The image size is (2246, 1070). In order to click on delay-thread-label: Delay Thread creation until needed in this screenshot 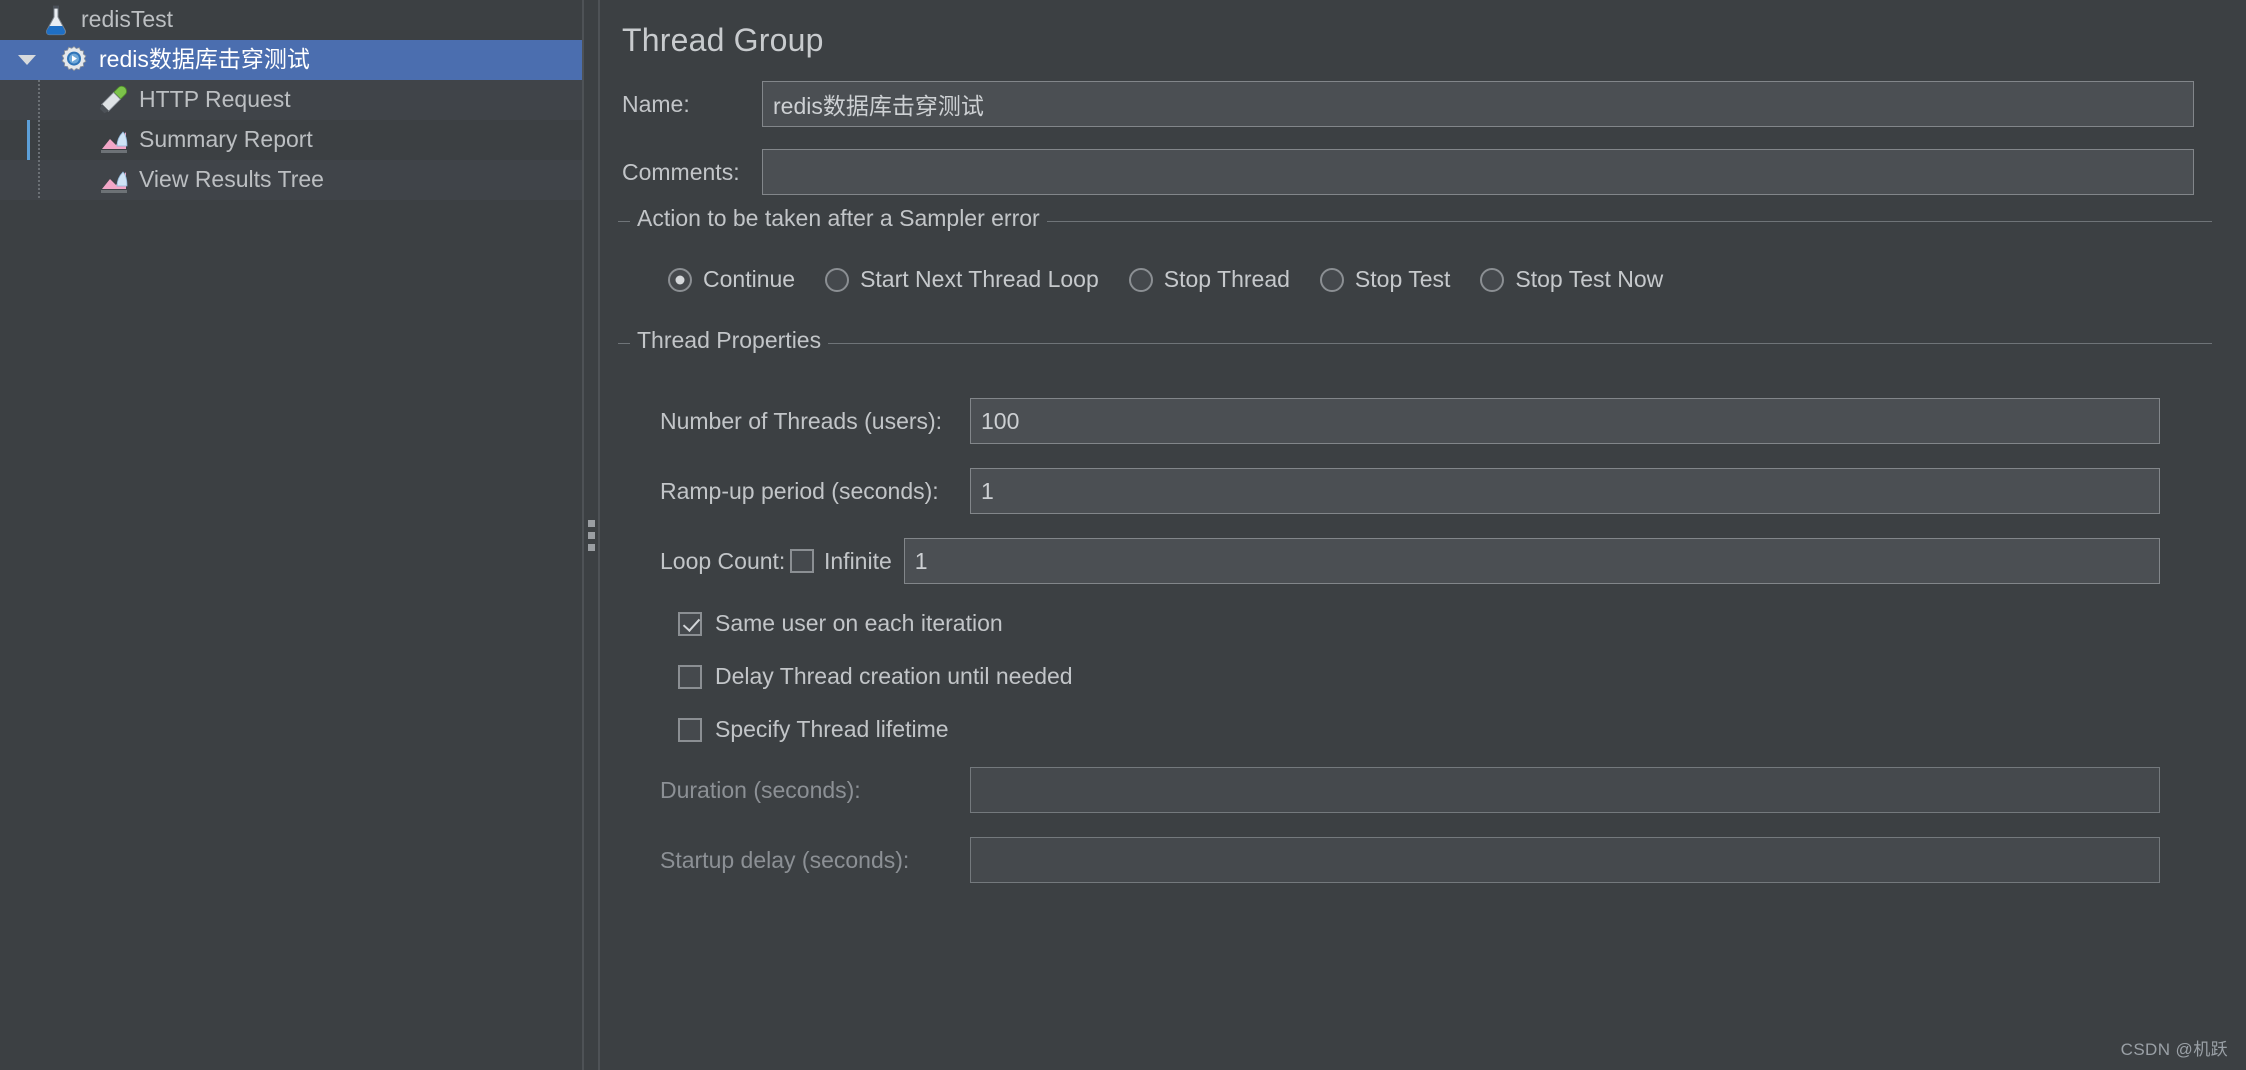, I will do `click(894, 676)`.